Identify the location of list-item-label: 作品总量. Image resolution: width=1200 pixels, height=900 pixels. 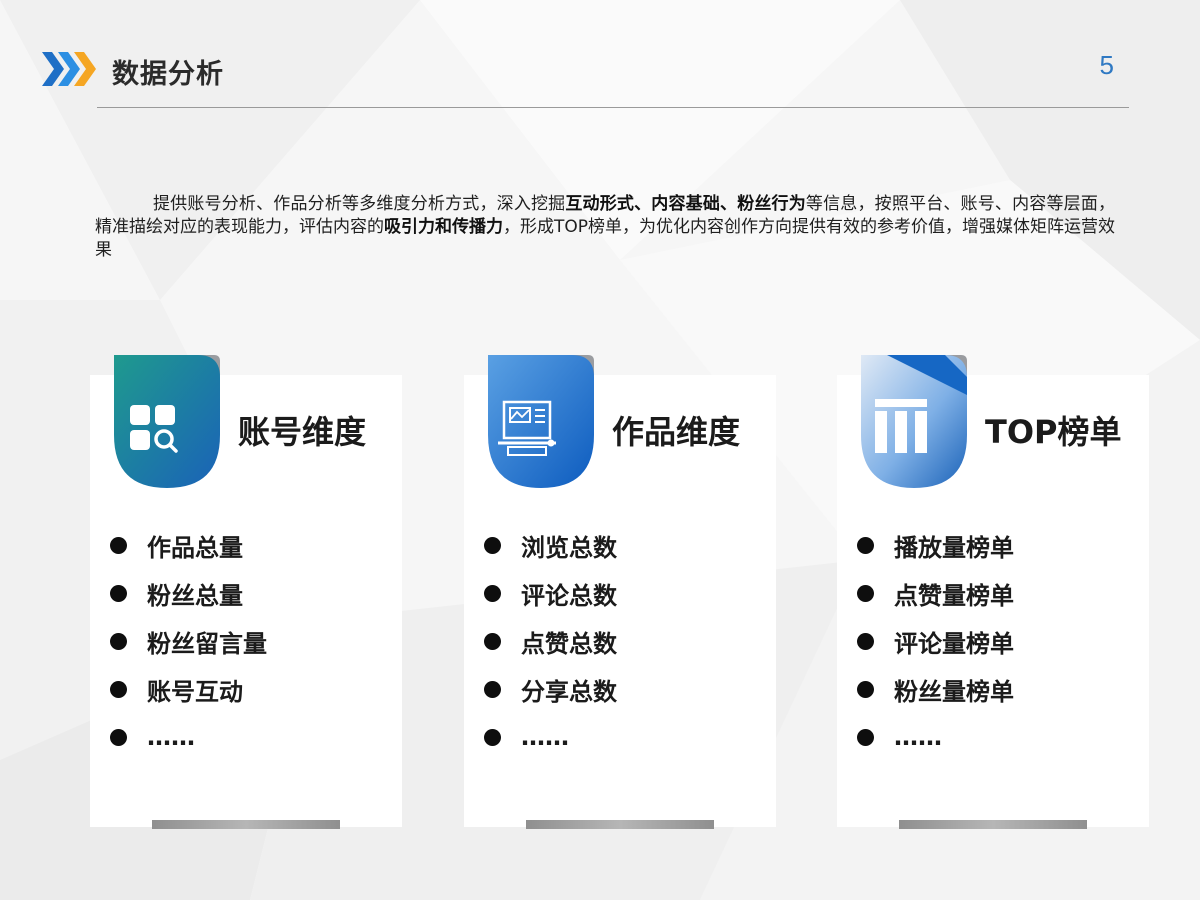
(195, 547).